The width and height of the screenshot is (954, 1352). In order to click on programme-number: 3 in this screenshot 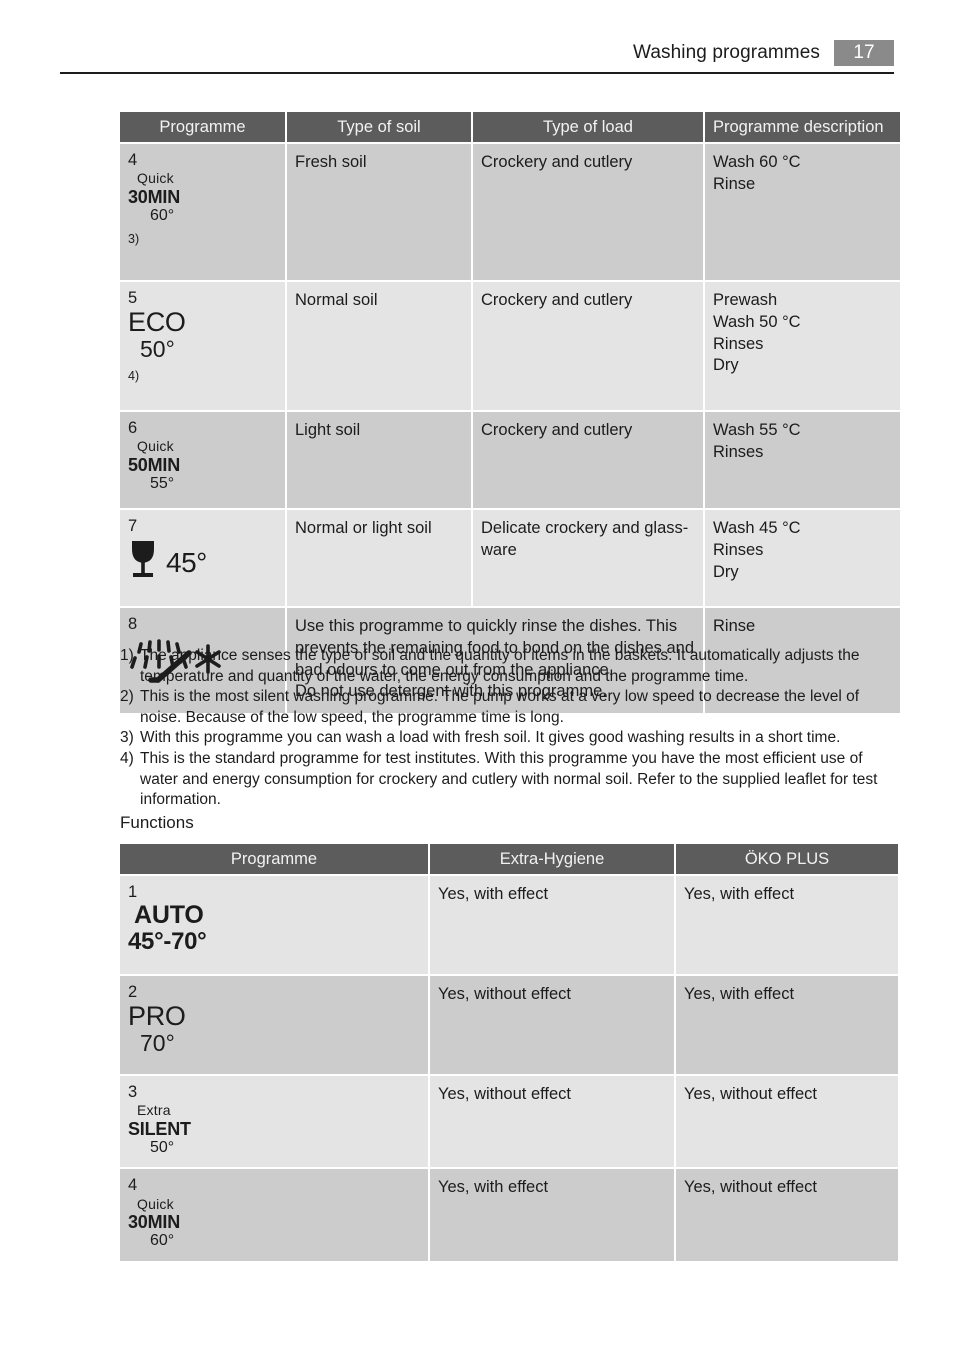, I will do `click(133, 1092)`.